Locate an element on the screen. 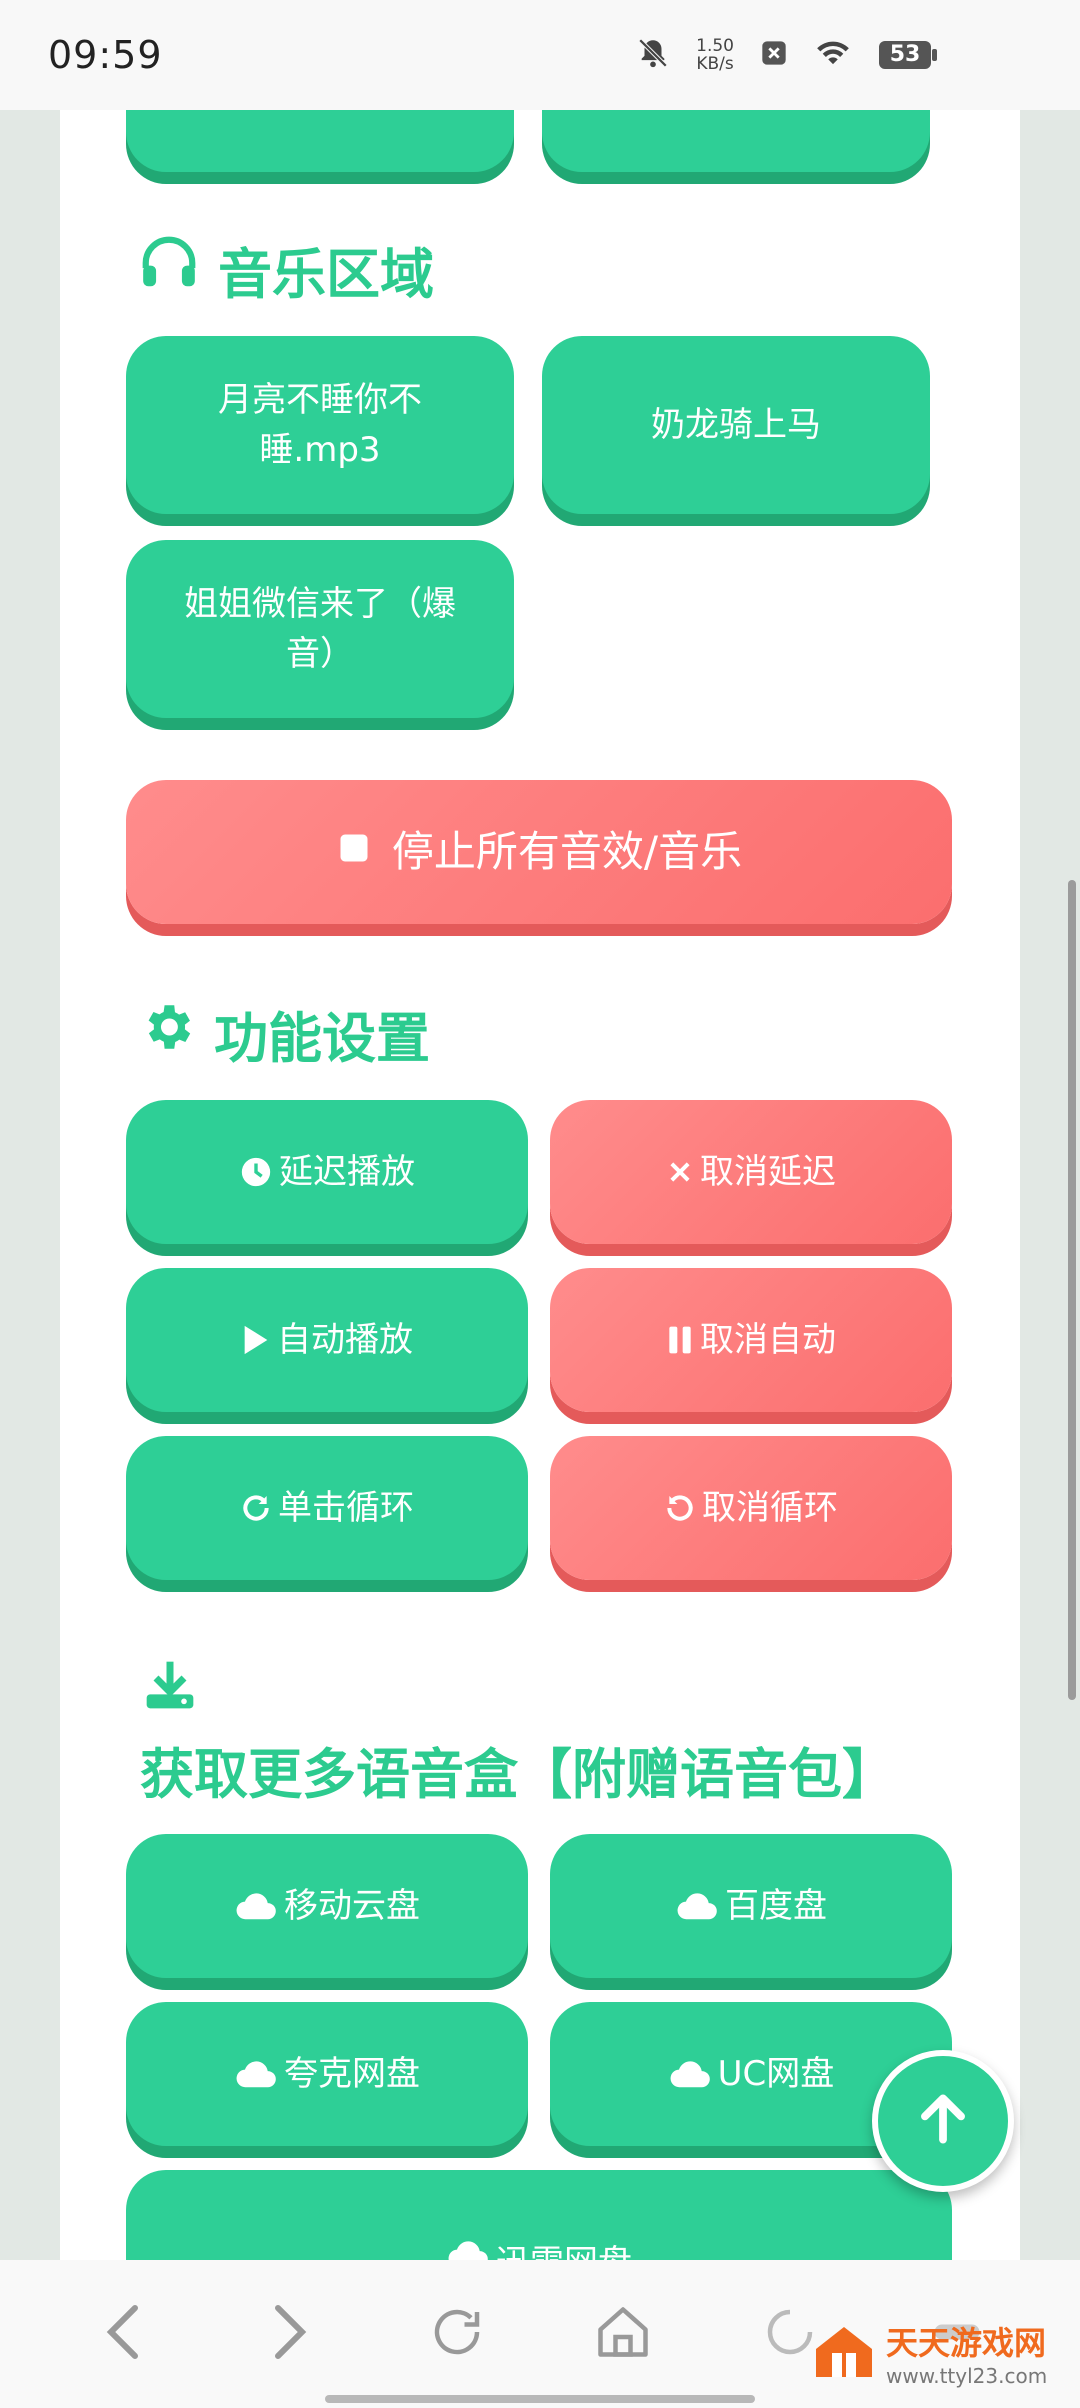 The width and height of the screenshot is (1080, 2408). partial-button-right is located at coordinates (736, 141).